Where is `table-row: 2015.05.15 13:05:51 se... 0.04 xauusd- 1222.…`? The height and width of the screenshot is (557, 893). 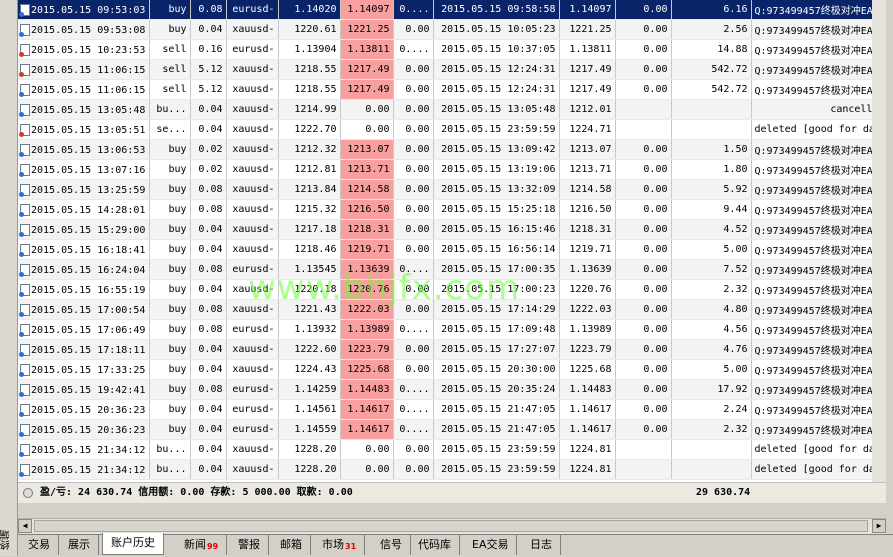
table-row: 2015.05.15 13:05:51 se... 0.04 xauusd- 1222.… is located at coordinates (452, 129).